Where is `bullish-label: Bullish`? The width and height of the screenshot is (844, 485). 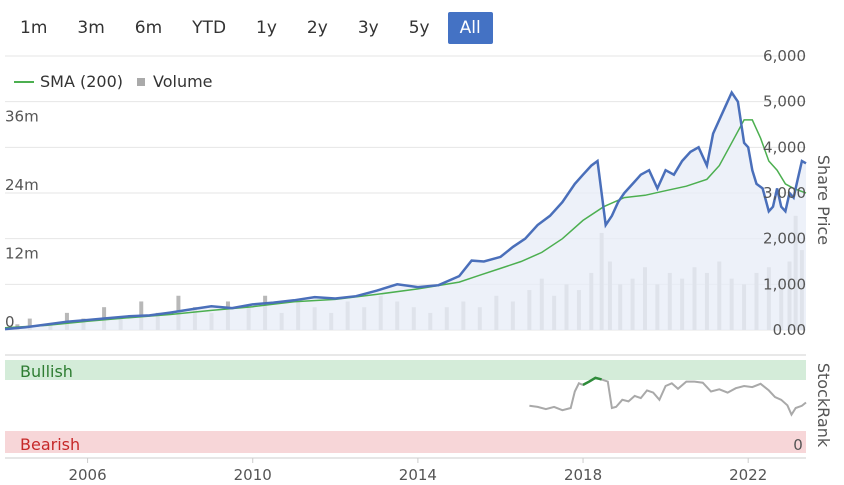
bullish-label: Bullish is located at coordinates (46, 371).